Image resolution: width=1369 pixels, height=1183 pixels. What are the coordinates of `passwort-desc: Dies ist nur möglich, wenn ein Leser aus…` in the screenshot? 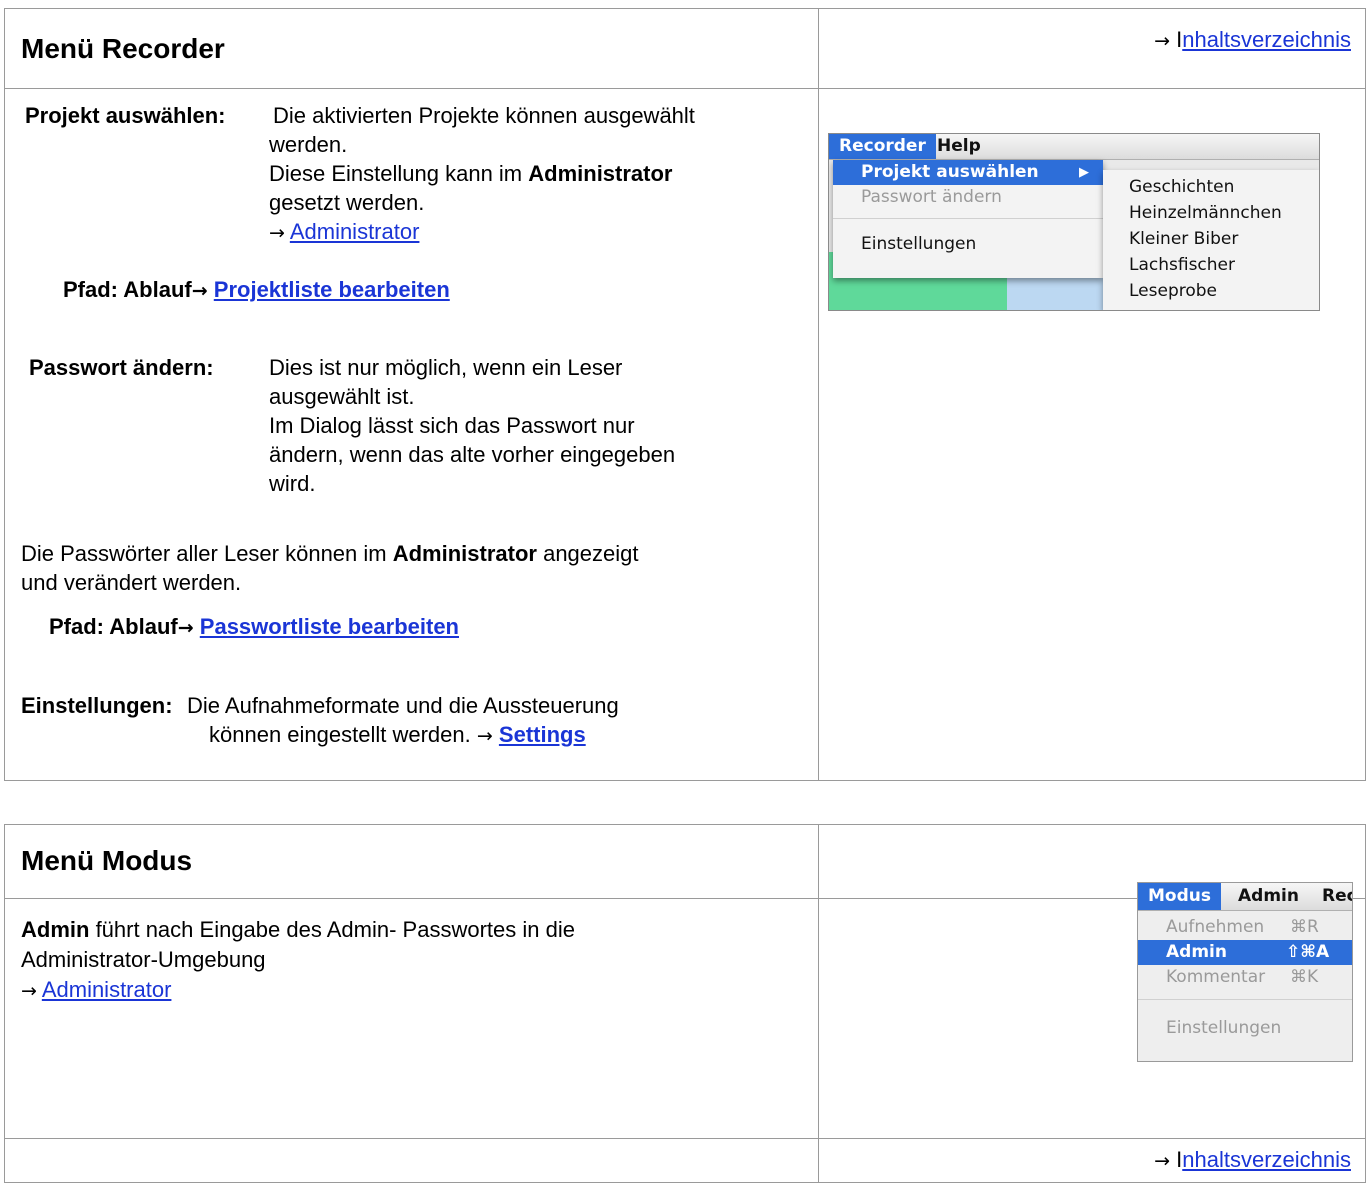 It's located at (472, 425).